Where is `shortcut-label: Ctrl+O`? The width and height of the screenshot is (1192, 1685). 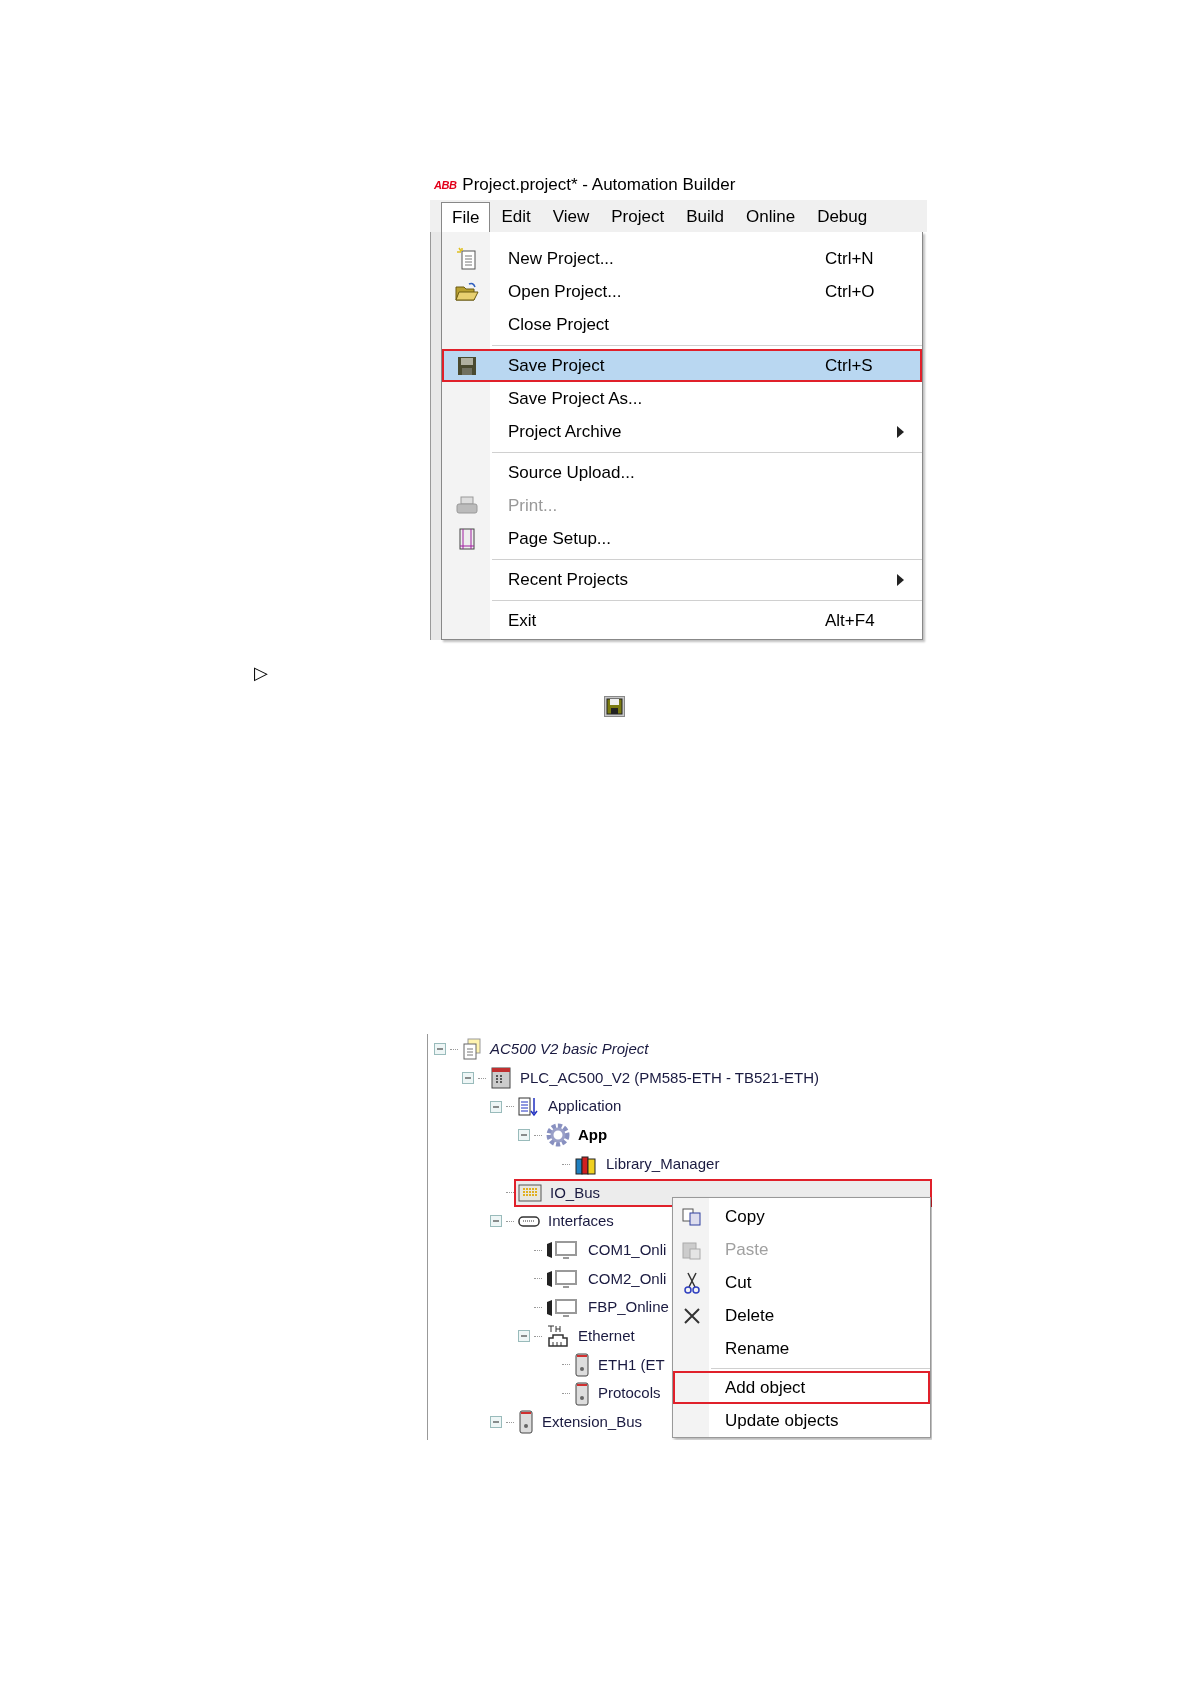 shortcut-label: Ctrl+O is located at coordinates (850, 291).